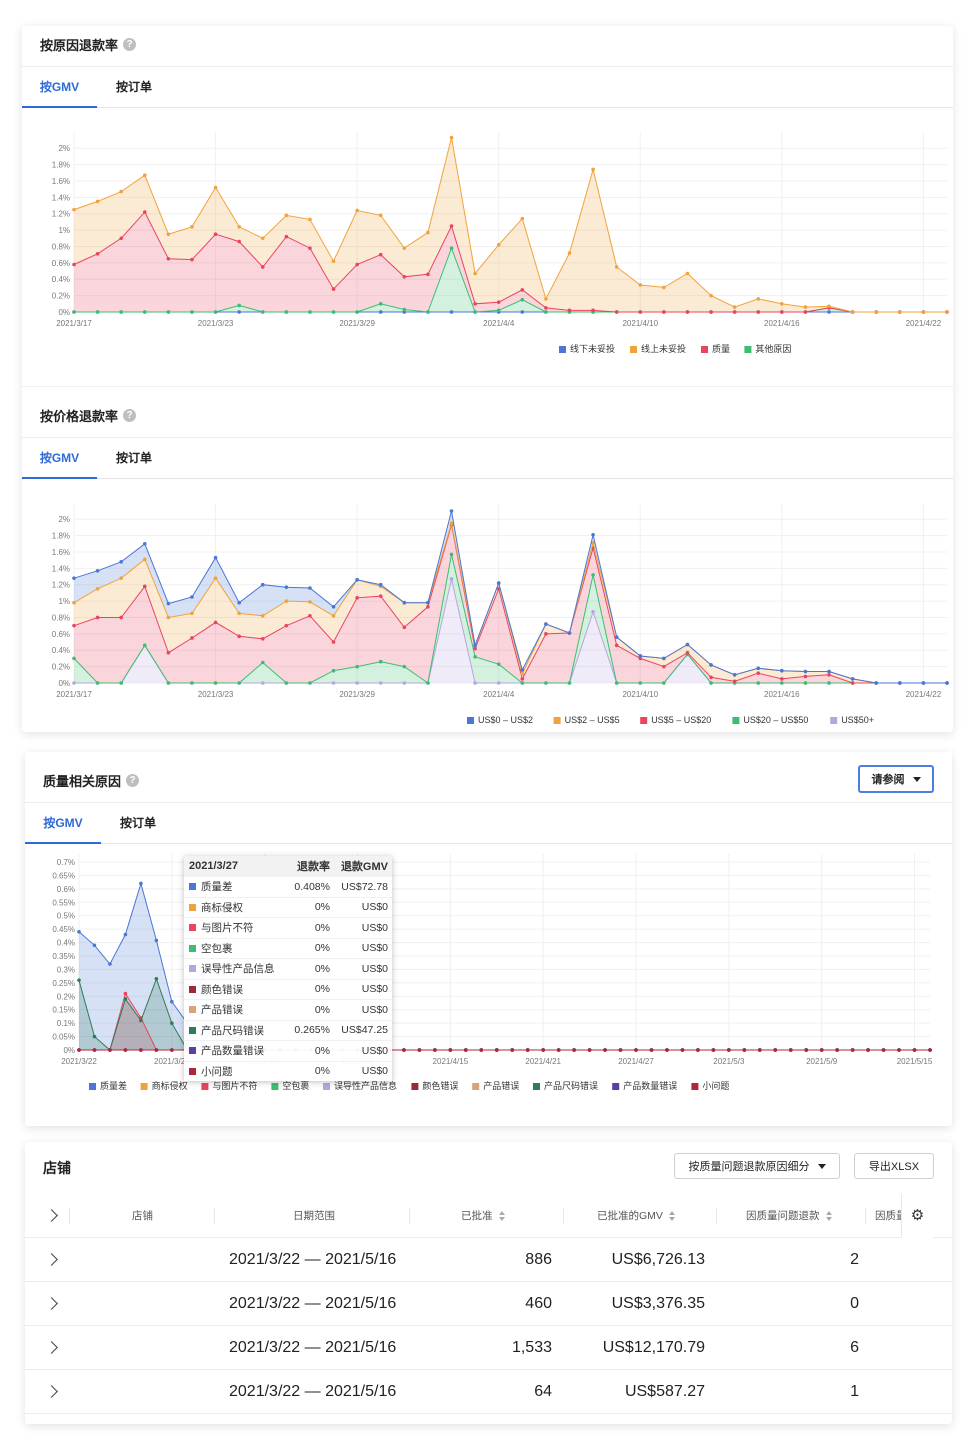  I want to click on settings-gear-icon: ⚙, so click(917, 1216).